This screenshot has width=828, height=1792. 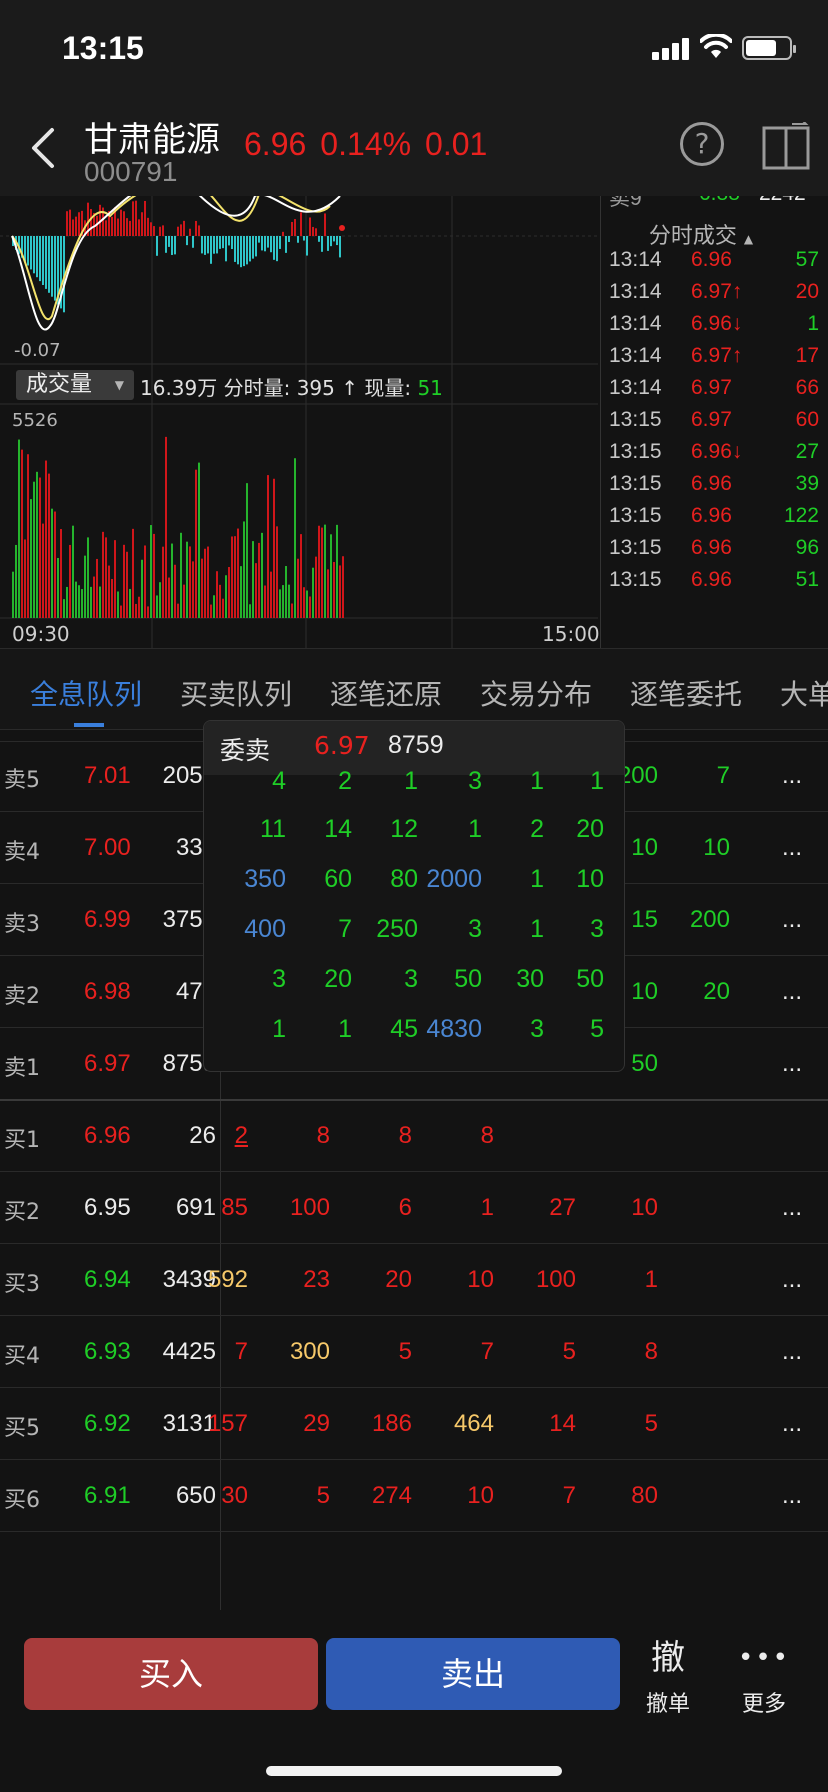 I want to click on more-button: ••• 更多, so click(x=764, y=1678).